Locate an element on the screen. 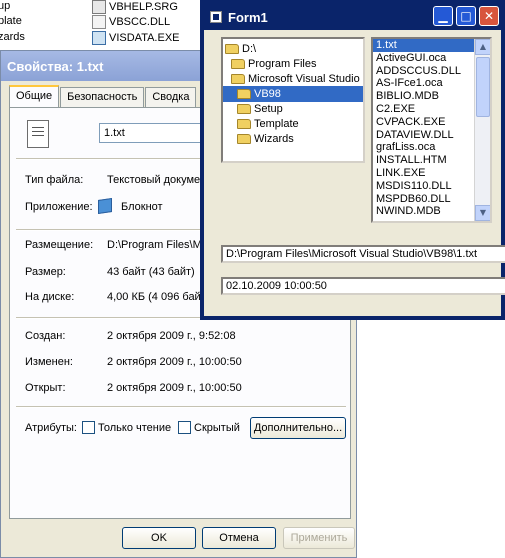  file-item: MSPDB60.DLL is located at coordinates (431, 199).